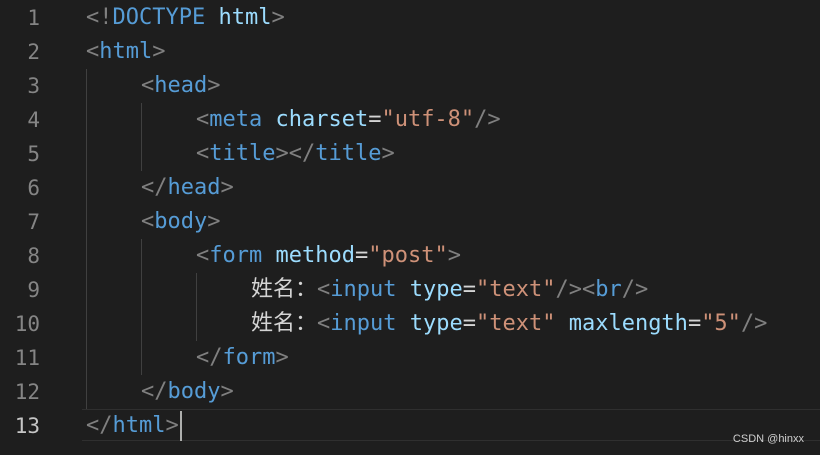  I want to click on code-line-10: 10 姓名：<input type="text" maxlength="5"/>, so click(410, 324).